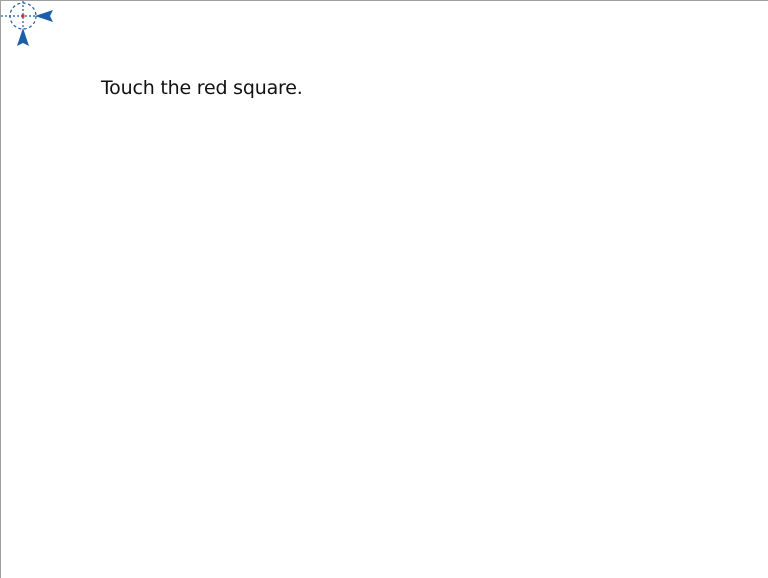 The height and width of the screenshot is (578, 768). What do you see at coordinates (23, 37) in the screenshot?
I see `crosshair-bottom-arrow` at bounding box center [23, 37].